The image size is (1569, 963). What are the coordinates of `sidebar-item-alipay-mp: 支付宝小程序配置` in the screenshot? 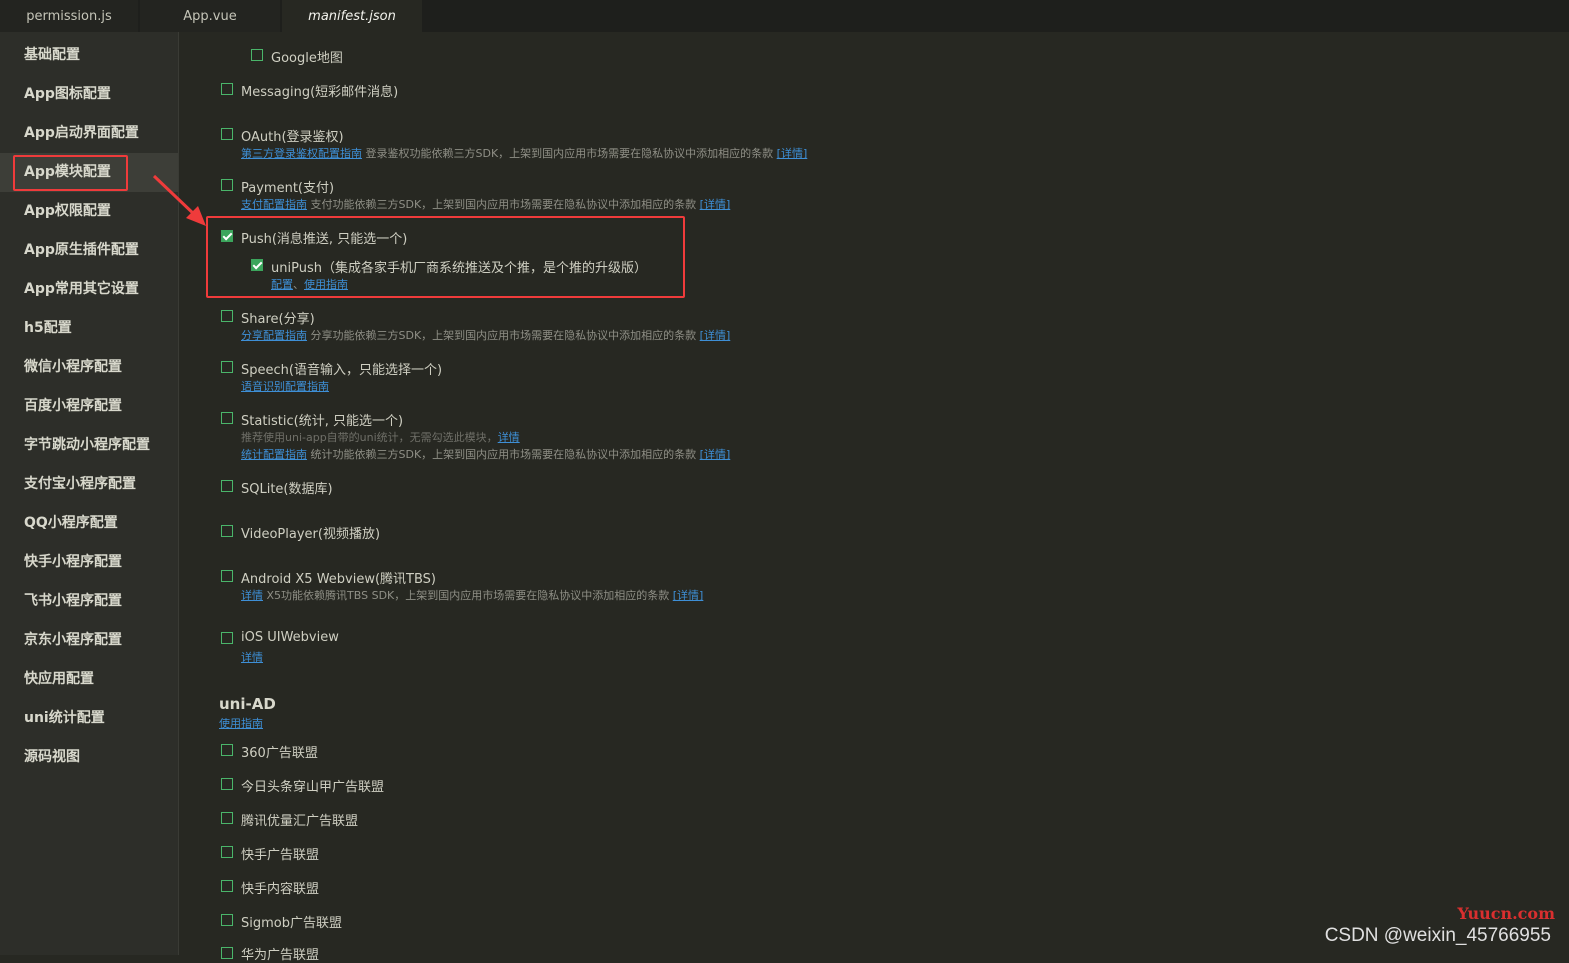 It's located at (89, 484).